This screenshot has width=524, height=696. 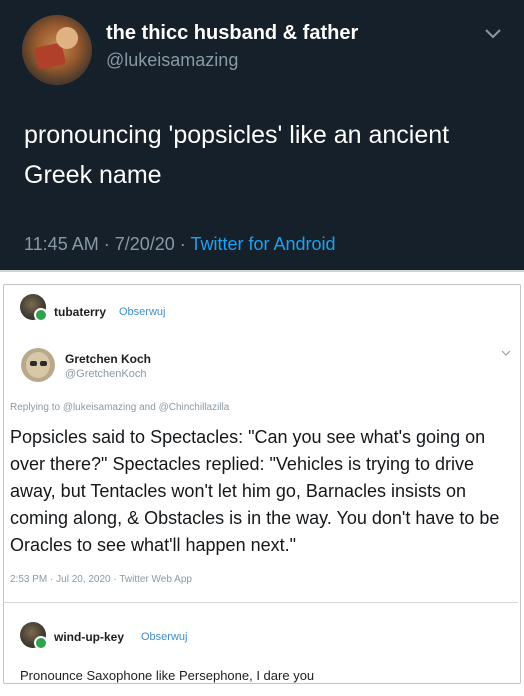 I want to click on tweet-meta: 11:45 AM · 7/20/20 · Twitter for Android, so click(x=180, y=244).